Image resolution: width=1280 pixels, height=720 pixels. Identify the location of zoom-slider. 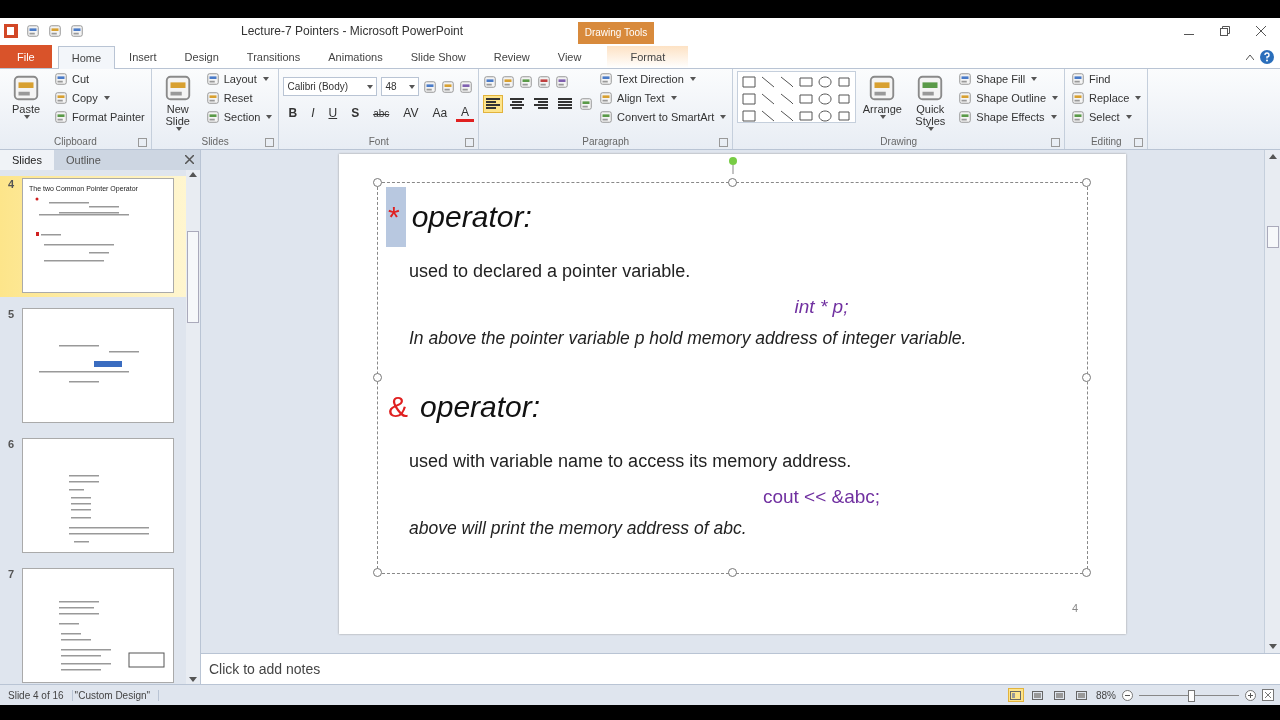
(1191, 695).